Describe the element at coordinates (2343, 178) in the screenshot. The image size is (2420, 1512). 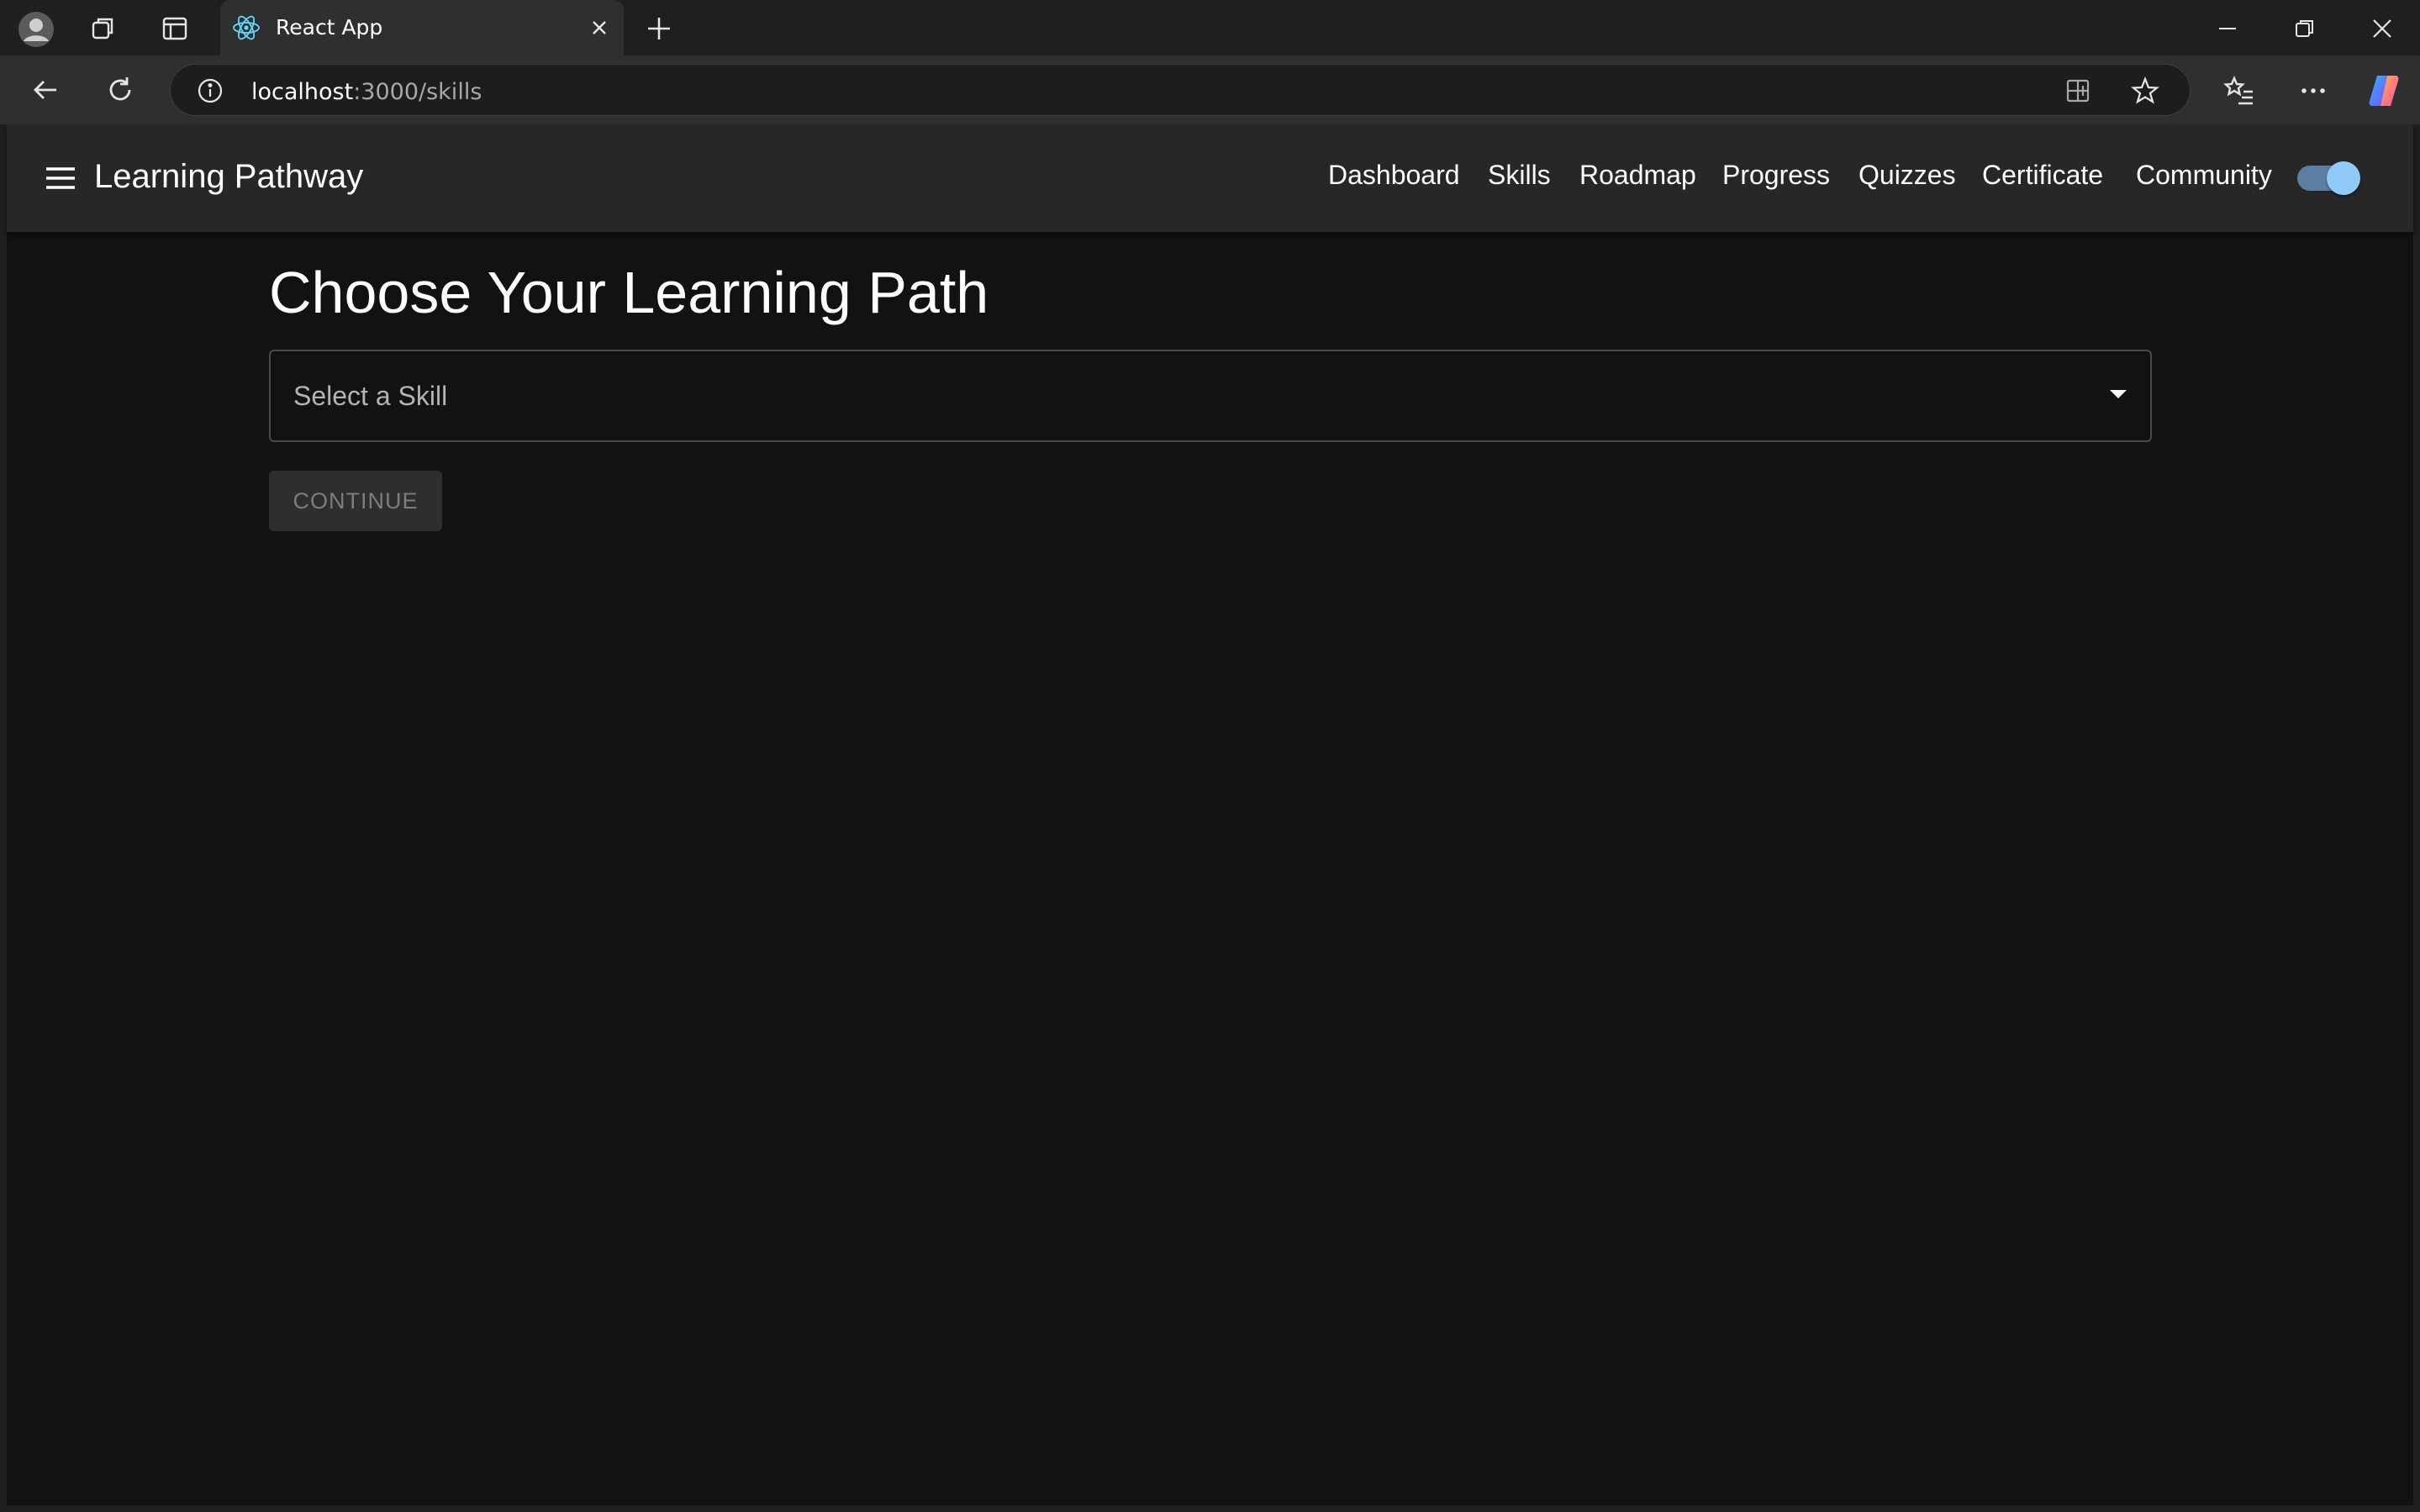
I see `theme-toggle-thumb` at that location.